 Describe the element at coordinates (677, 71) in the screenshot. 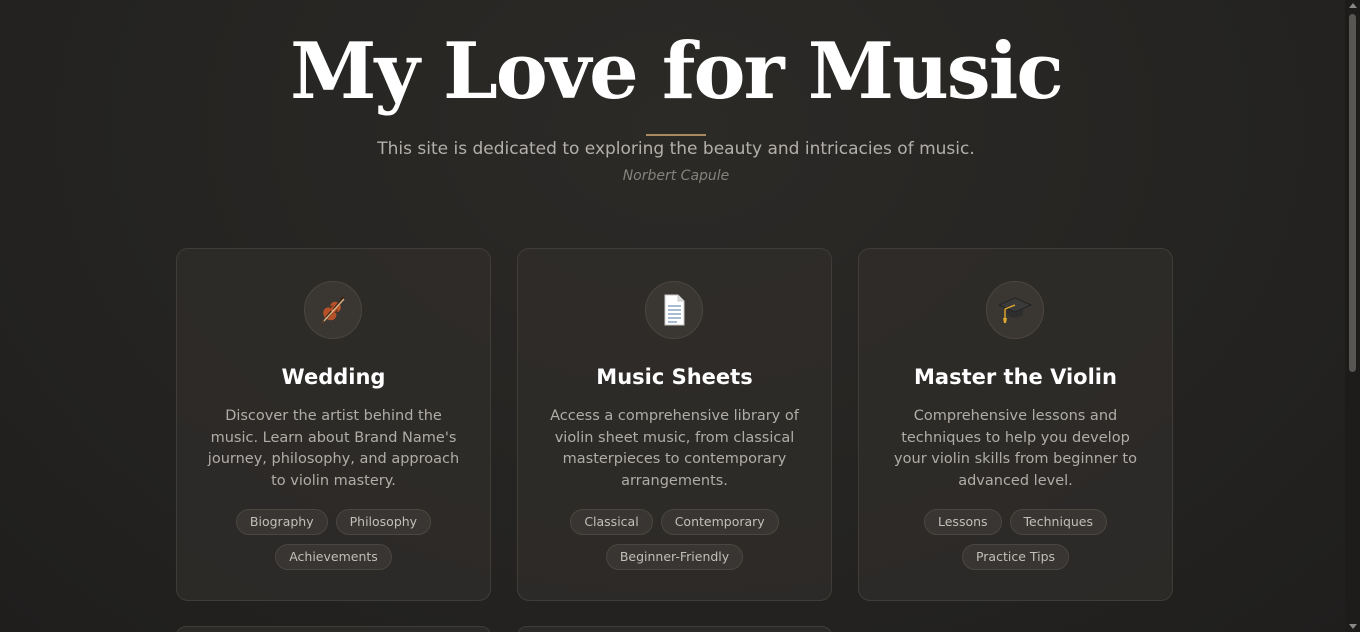

I see `page-title: My Love for Music` at that location.